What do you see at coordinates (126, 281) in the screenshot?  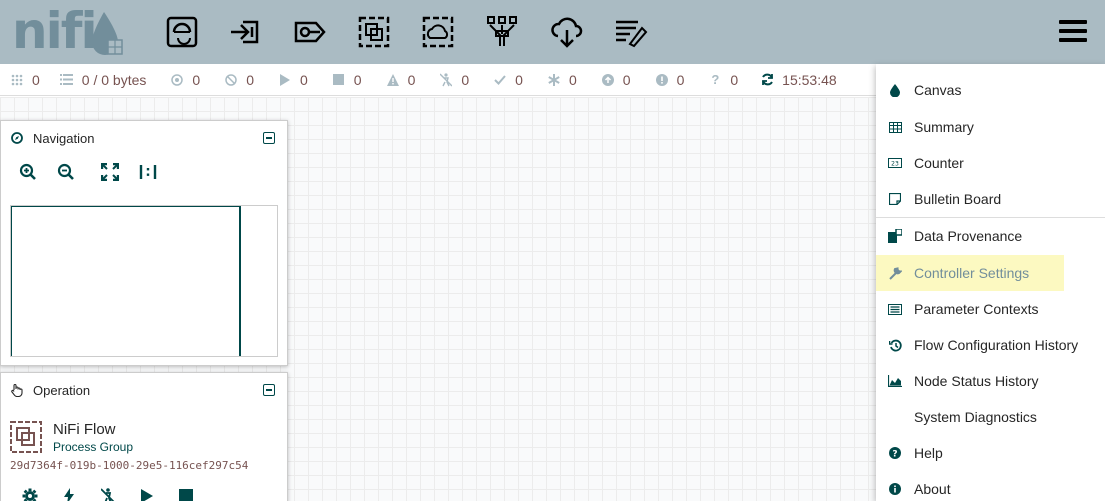 I see `birdseye-viewport` at bounding box center [126, 281].